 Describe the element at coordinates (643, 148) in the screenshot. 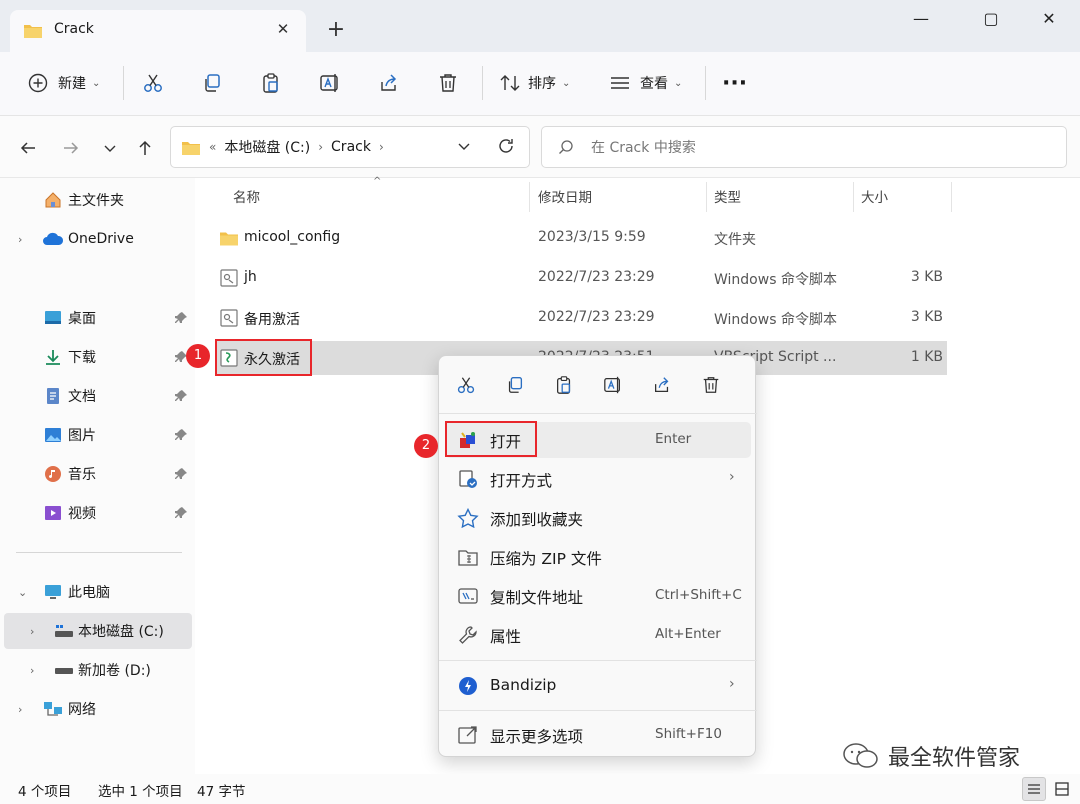

I see `search-placeholder: 在 Crack 中搜索` at that location.